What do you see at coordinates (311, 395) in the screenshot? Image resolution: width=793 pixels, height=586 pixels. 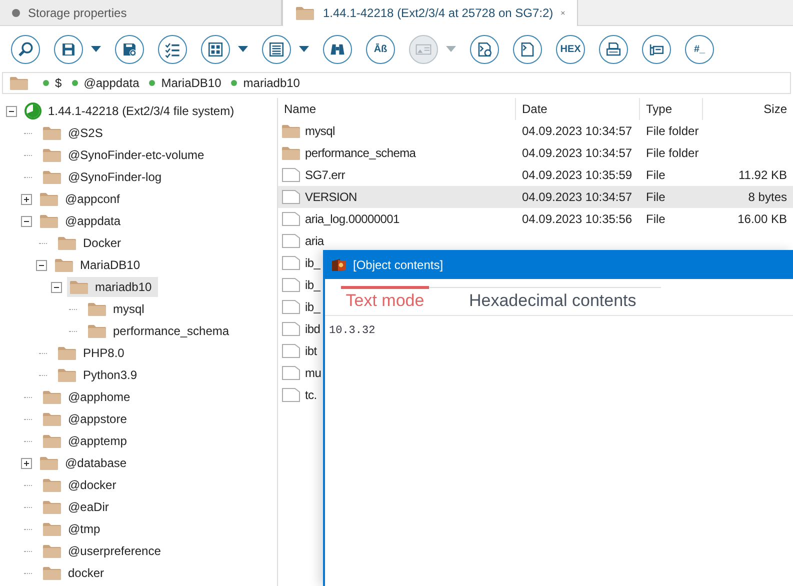 I see `file-name: tc.` at bounding box center [311, 395].